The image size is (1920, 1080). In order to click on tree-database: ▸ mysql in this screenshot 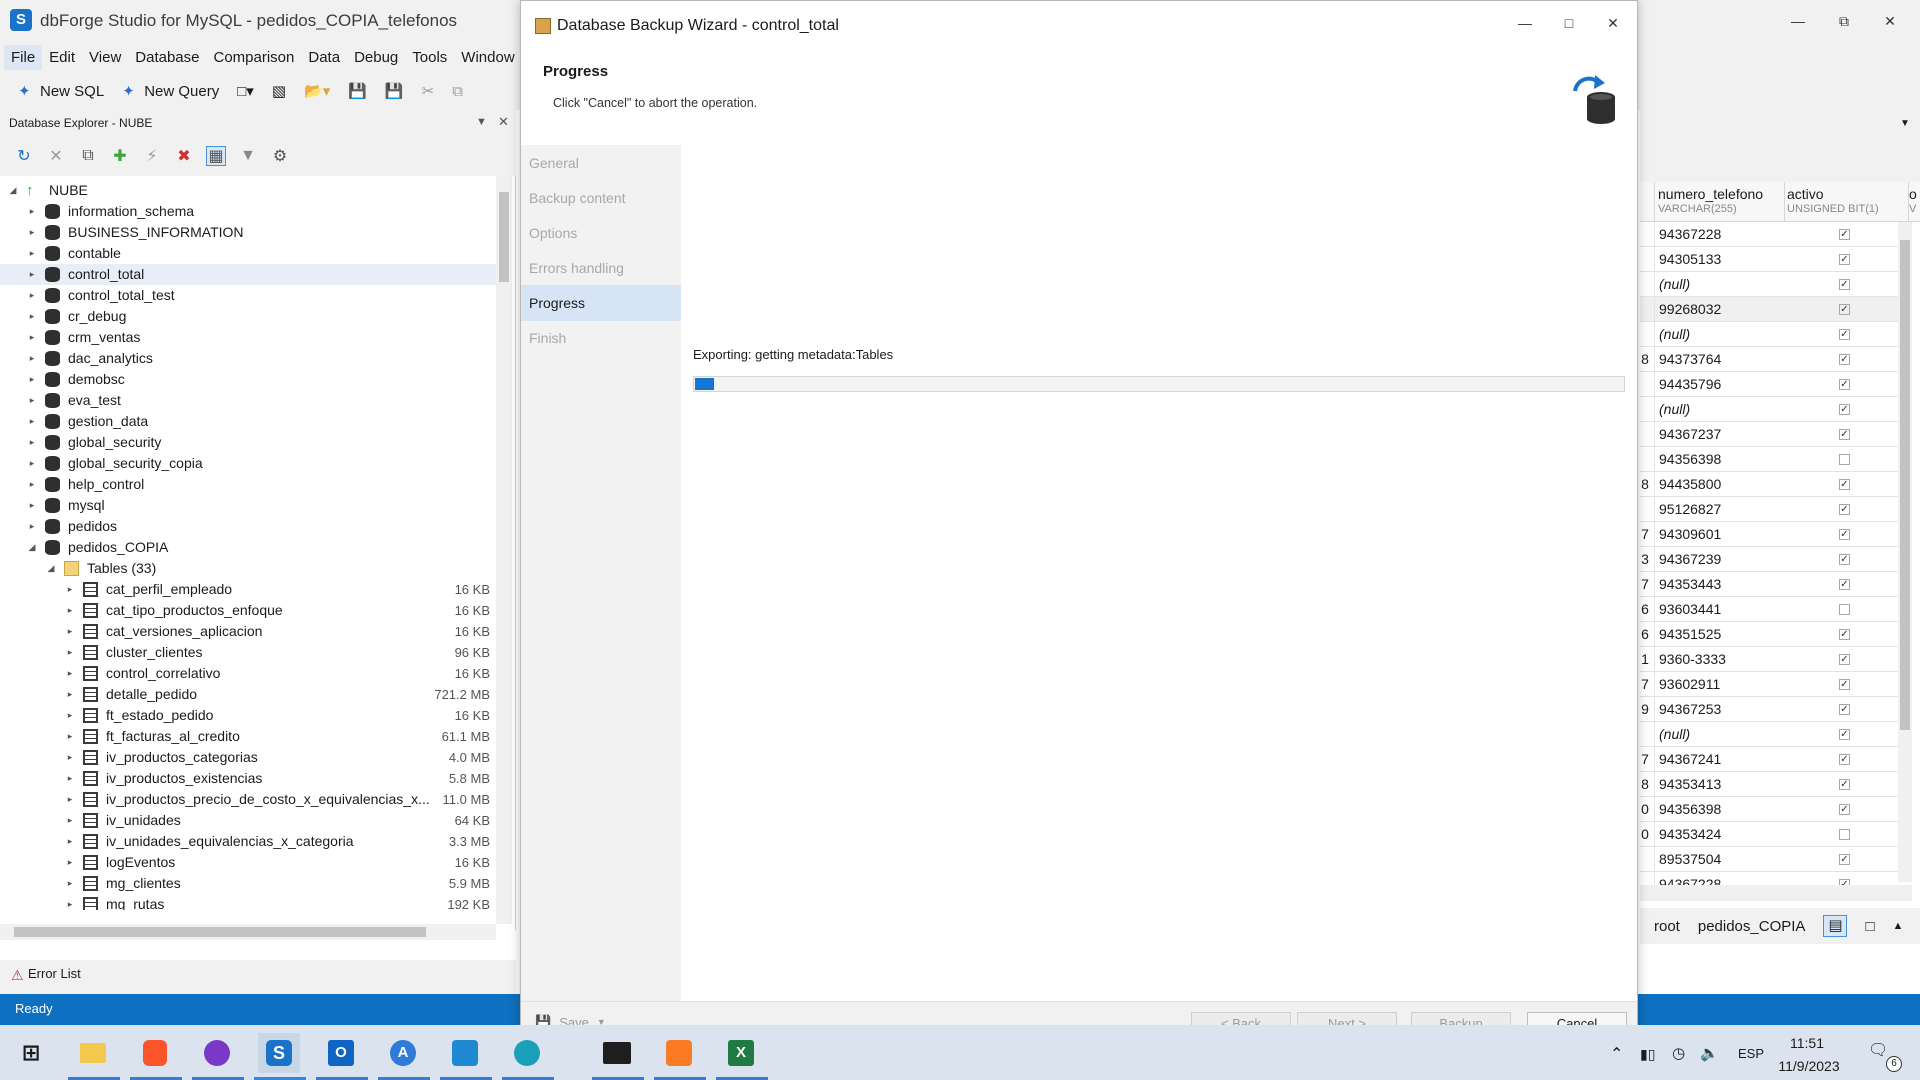, I will do `click(248, 505)`.